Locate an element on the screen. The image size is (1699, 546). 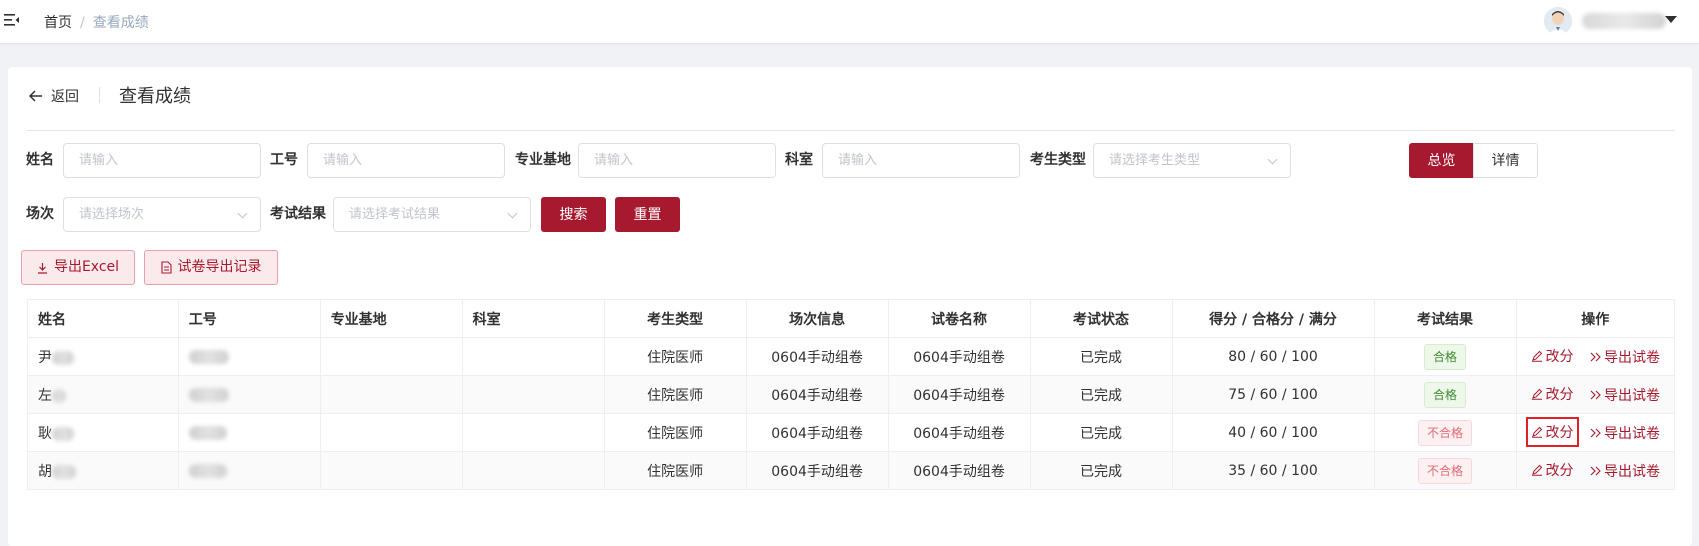
chevron-down-icon is located at coordinates (1272, 159).